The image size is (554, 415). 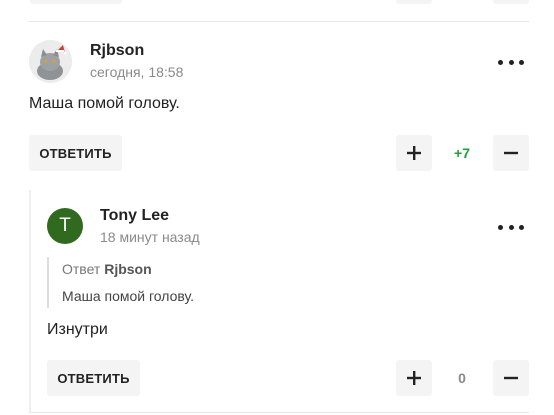 I want to click on comment-text: Маша помой голову., so click(x=104, y=103).